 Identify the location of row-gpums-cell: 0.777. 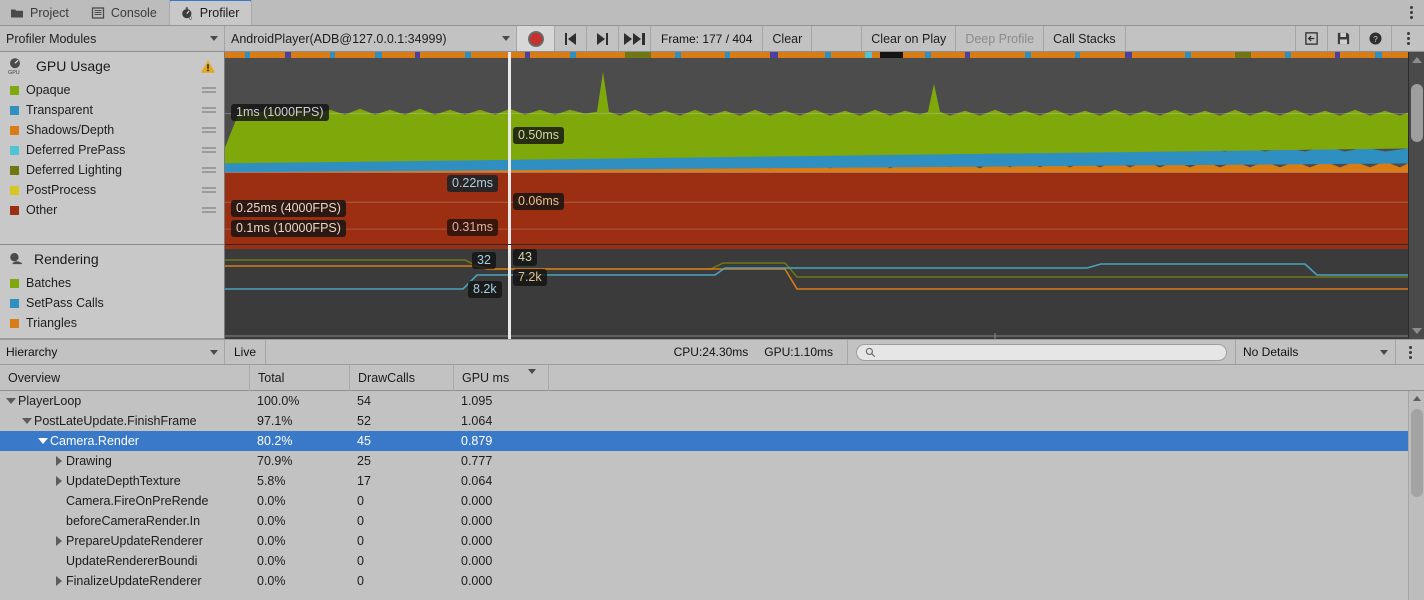
(477, 461).